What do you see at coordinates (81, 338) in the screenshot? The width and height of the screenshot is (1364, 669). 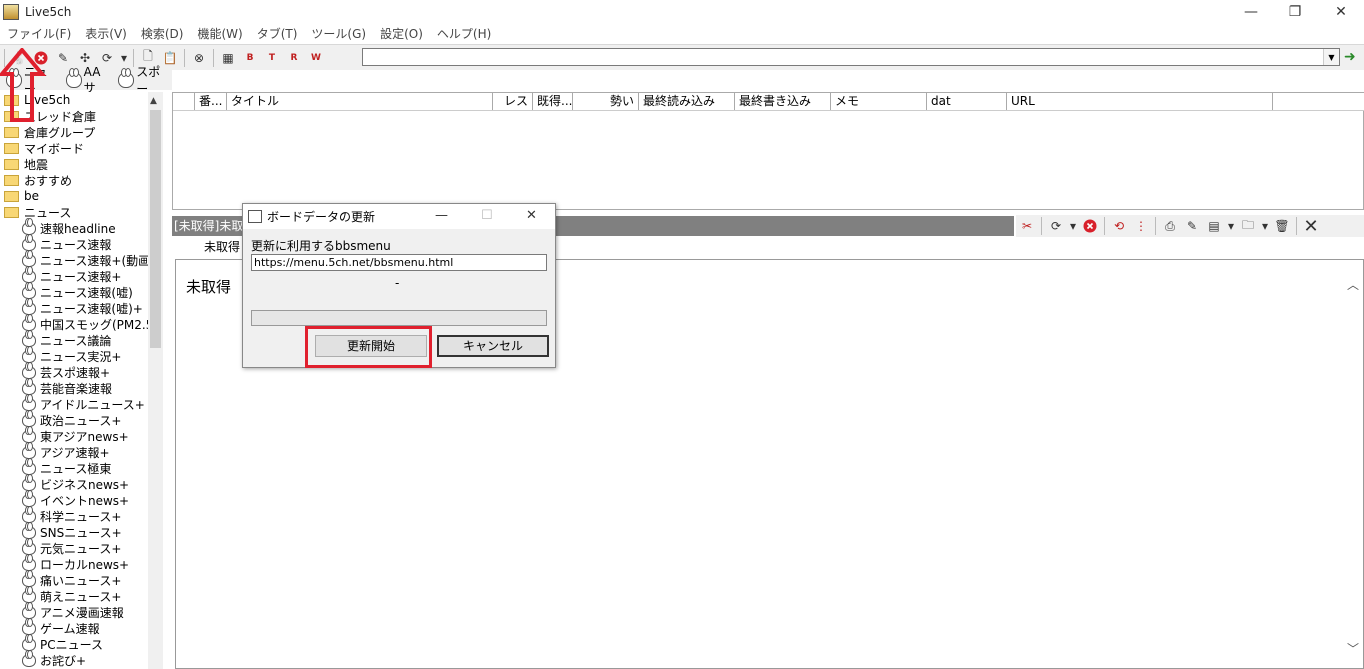 I see `tree-board-item: ニュース議論` at bounding box center [81, 338].